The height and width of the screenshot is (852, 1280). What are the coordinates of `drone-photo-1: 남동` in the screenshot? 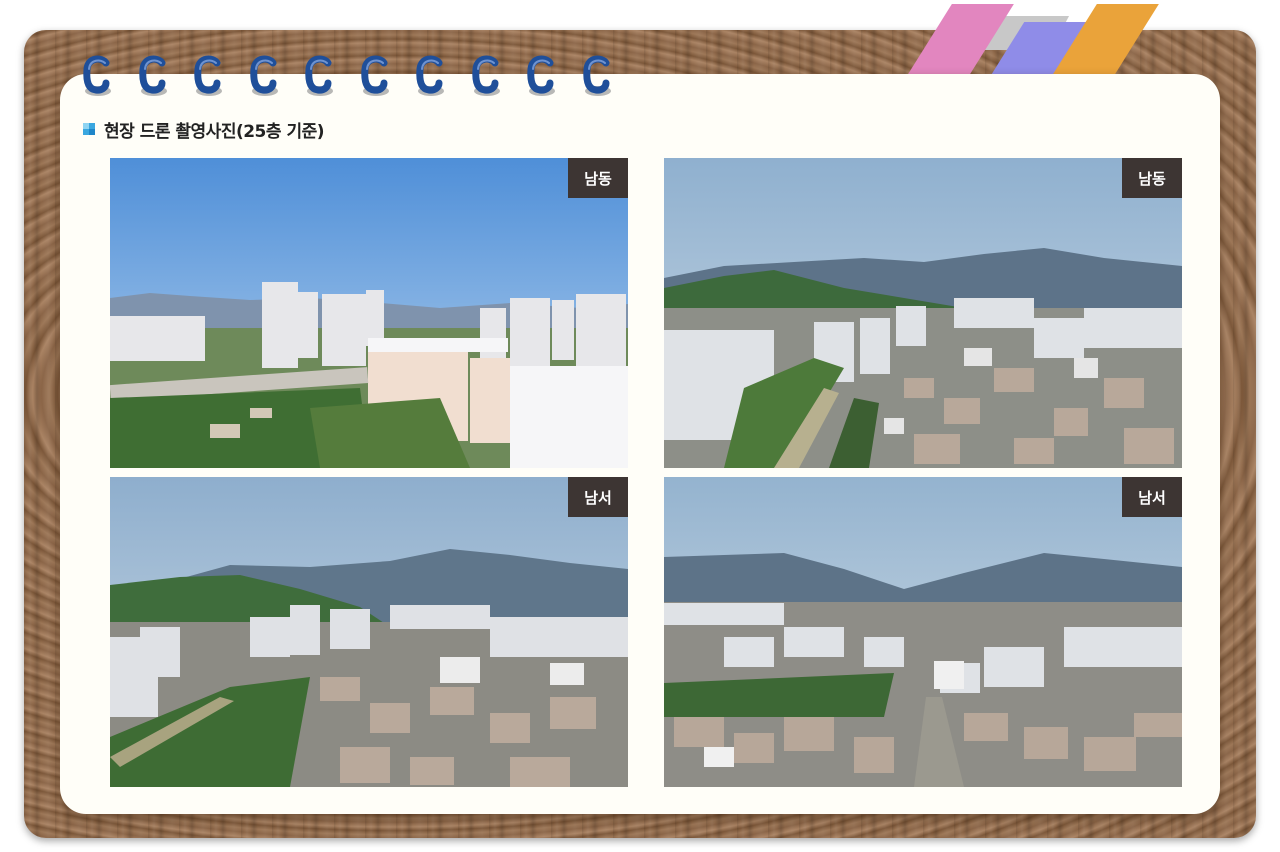 It's located at (369, 313).